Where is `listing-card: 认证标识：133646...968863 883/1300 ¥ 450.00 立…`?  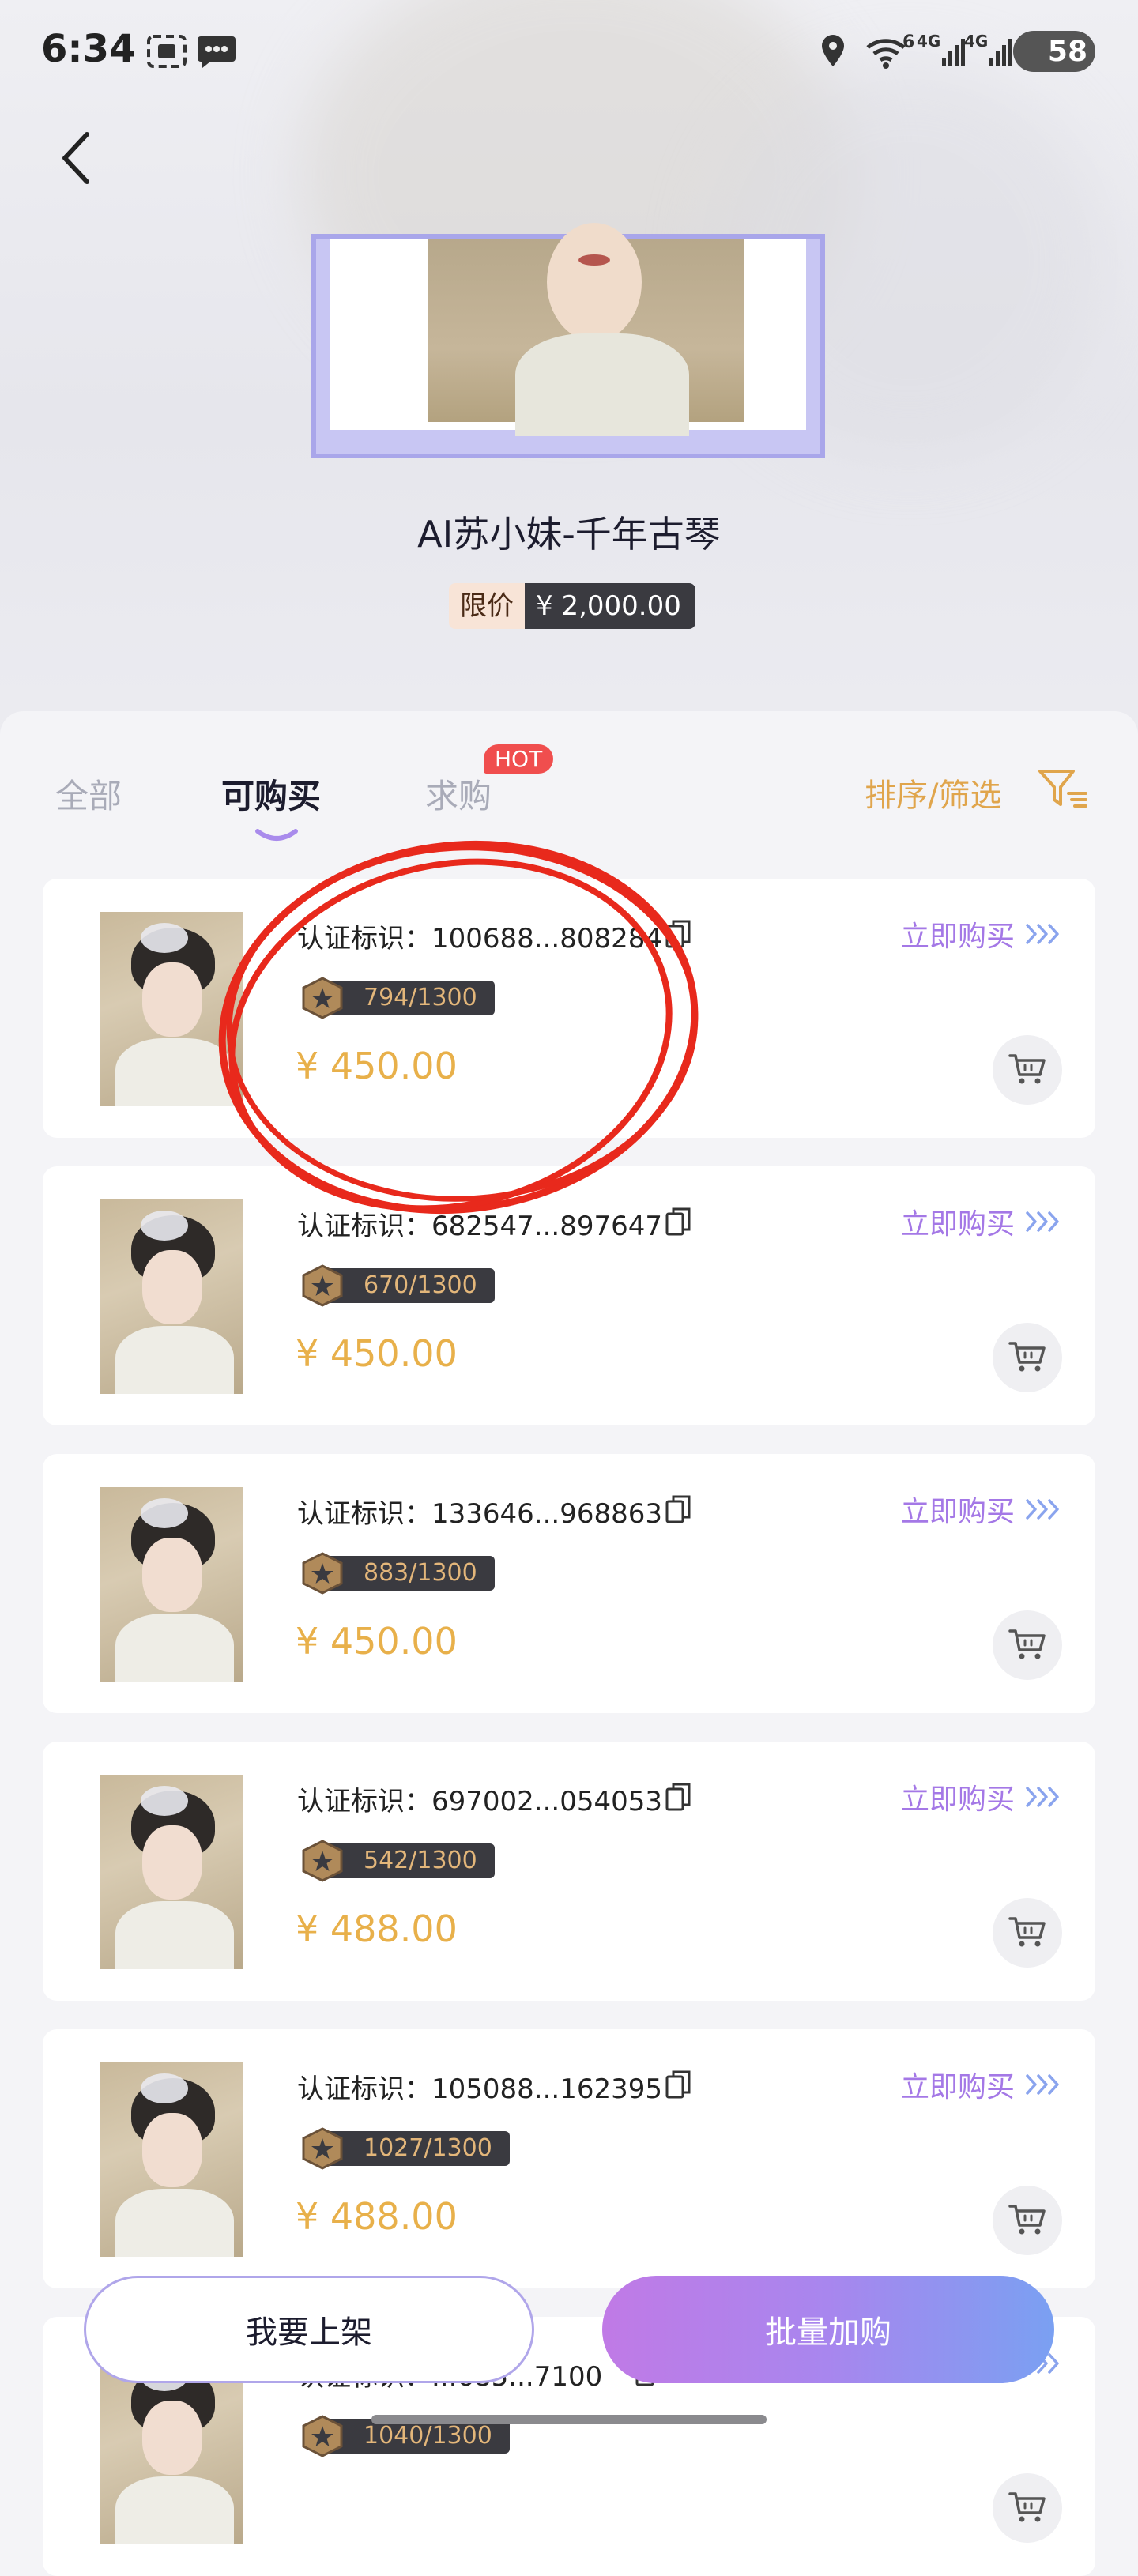 listing-card: 认证标识：133646...968863 883/1300 ¥ 450.00 立… is located at coordinates (569, 1583).